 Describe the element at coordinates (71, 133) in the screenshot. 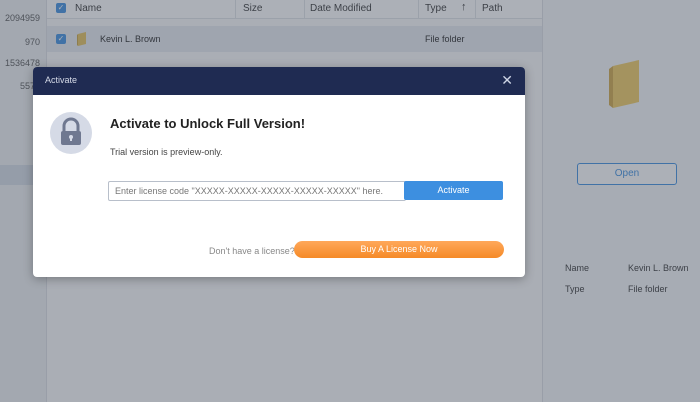

I see `lock-icon` at that location.